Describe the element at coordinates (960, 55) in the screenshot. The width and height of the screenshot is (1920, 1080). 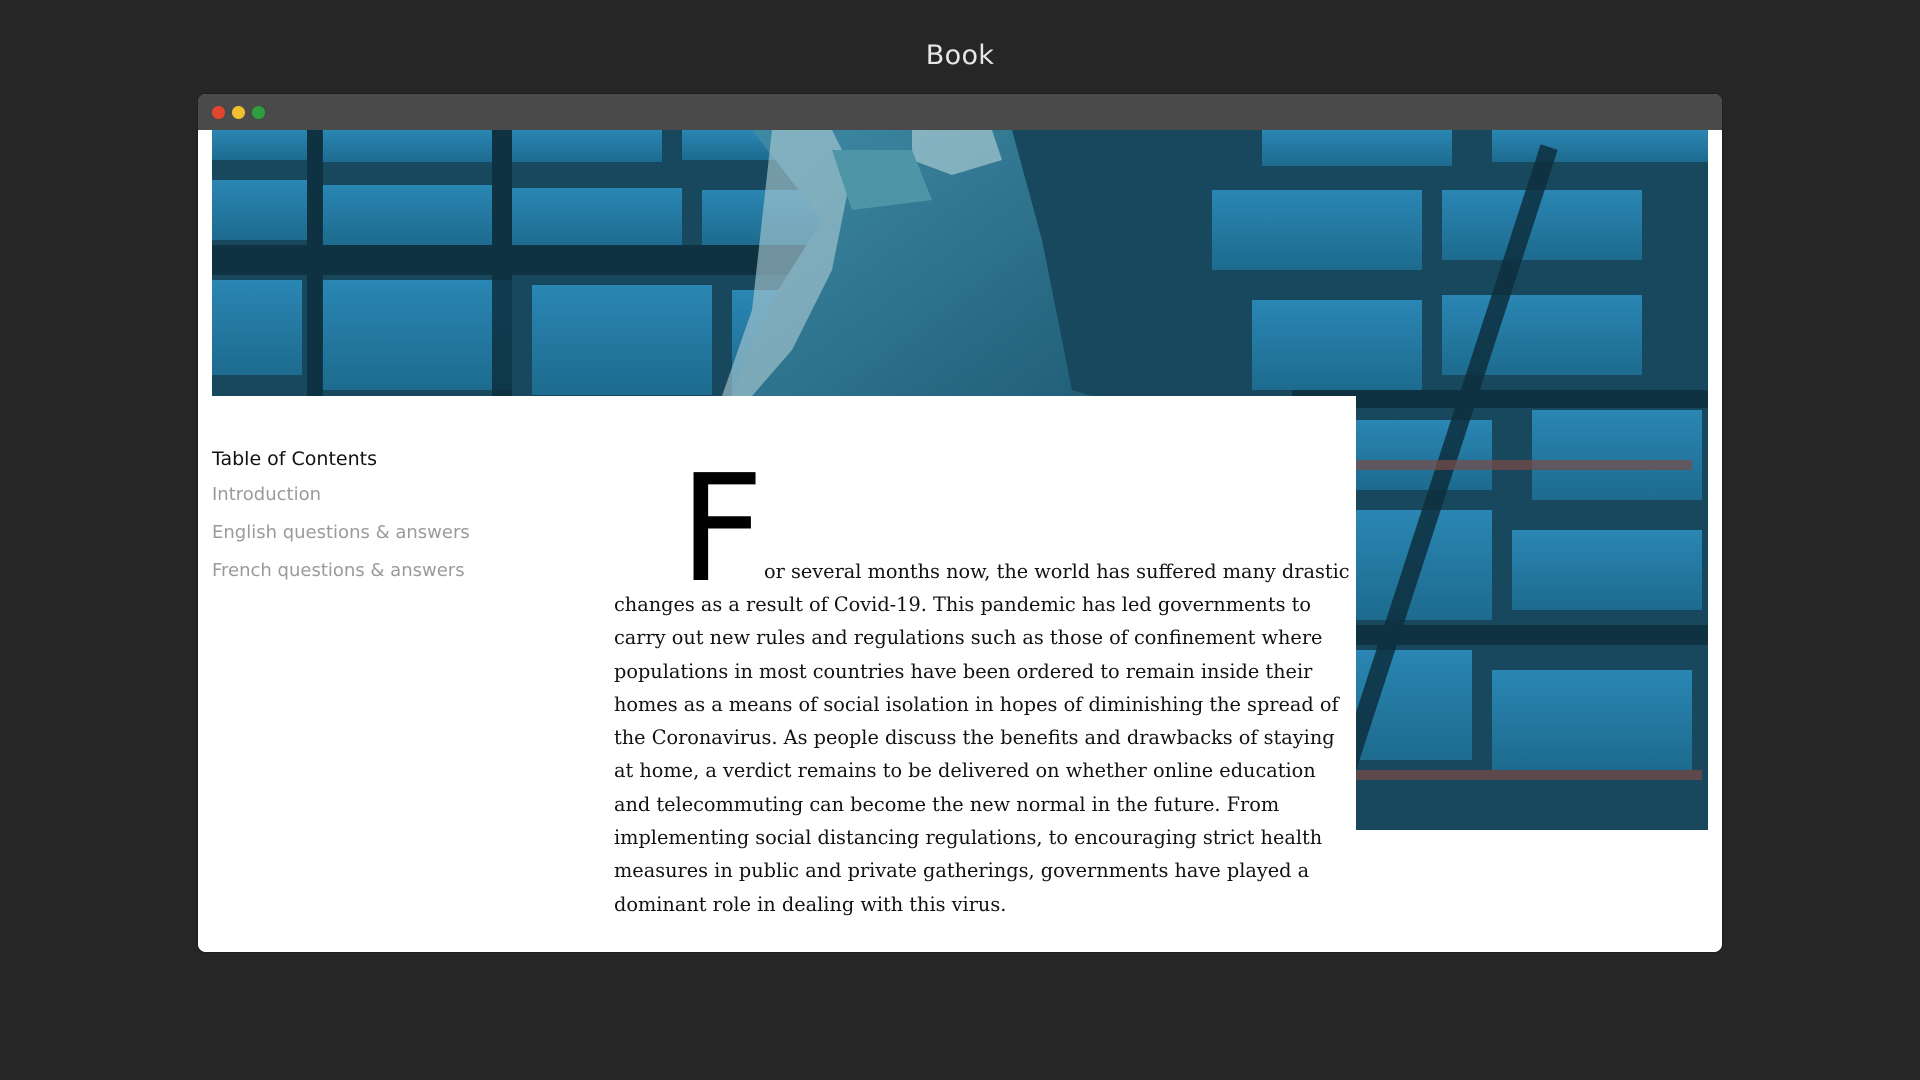
I see `page-title: Book` at that location.